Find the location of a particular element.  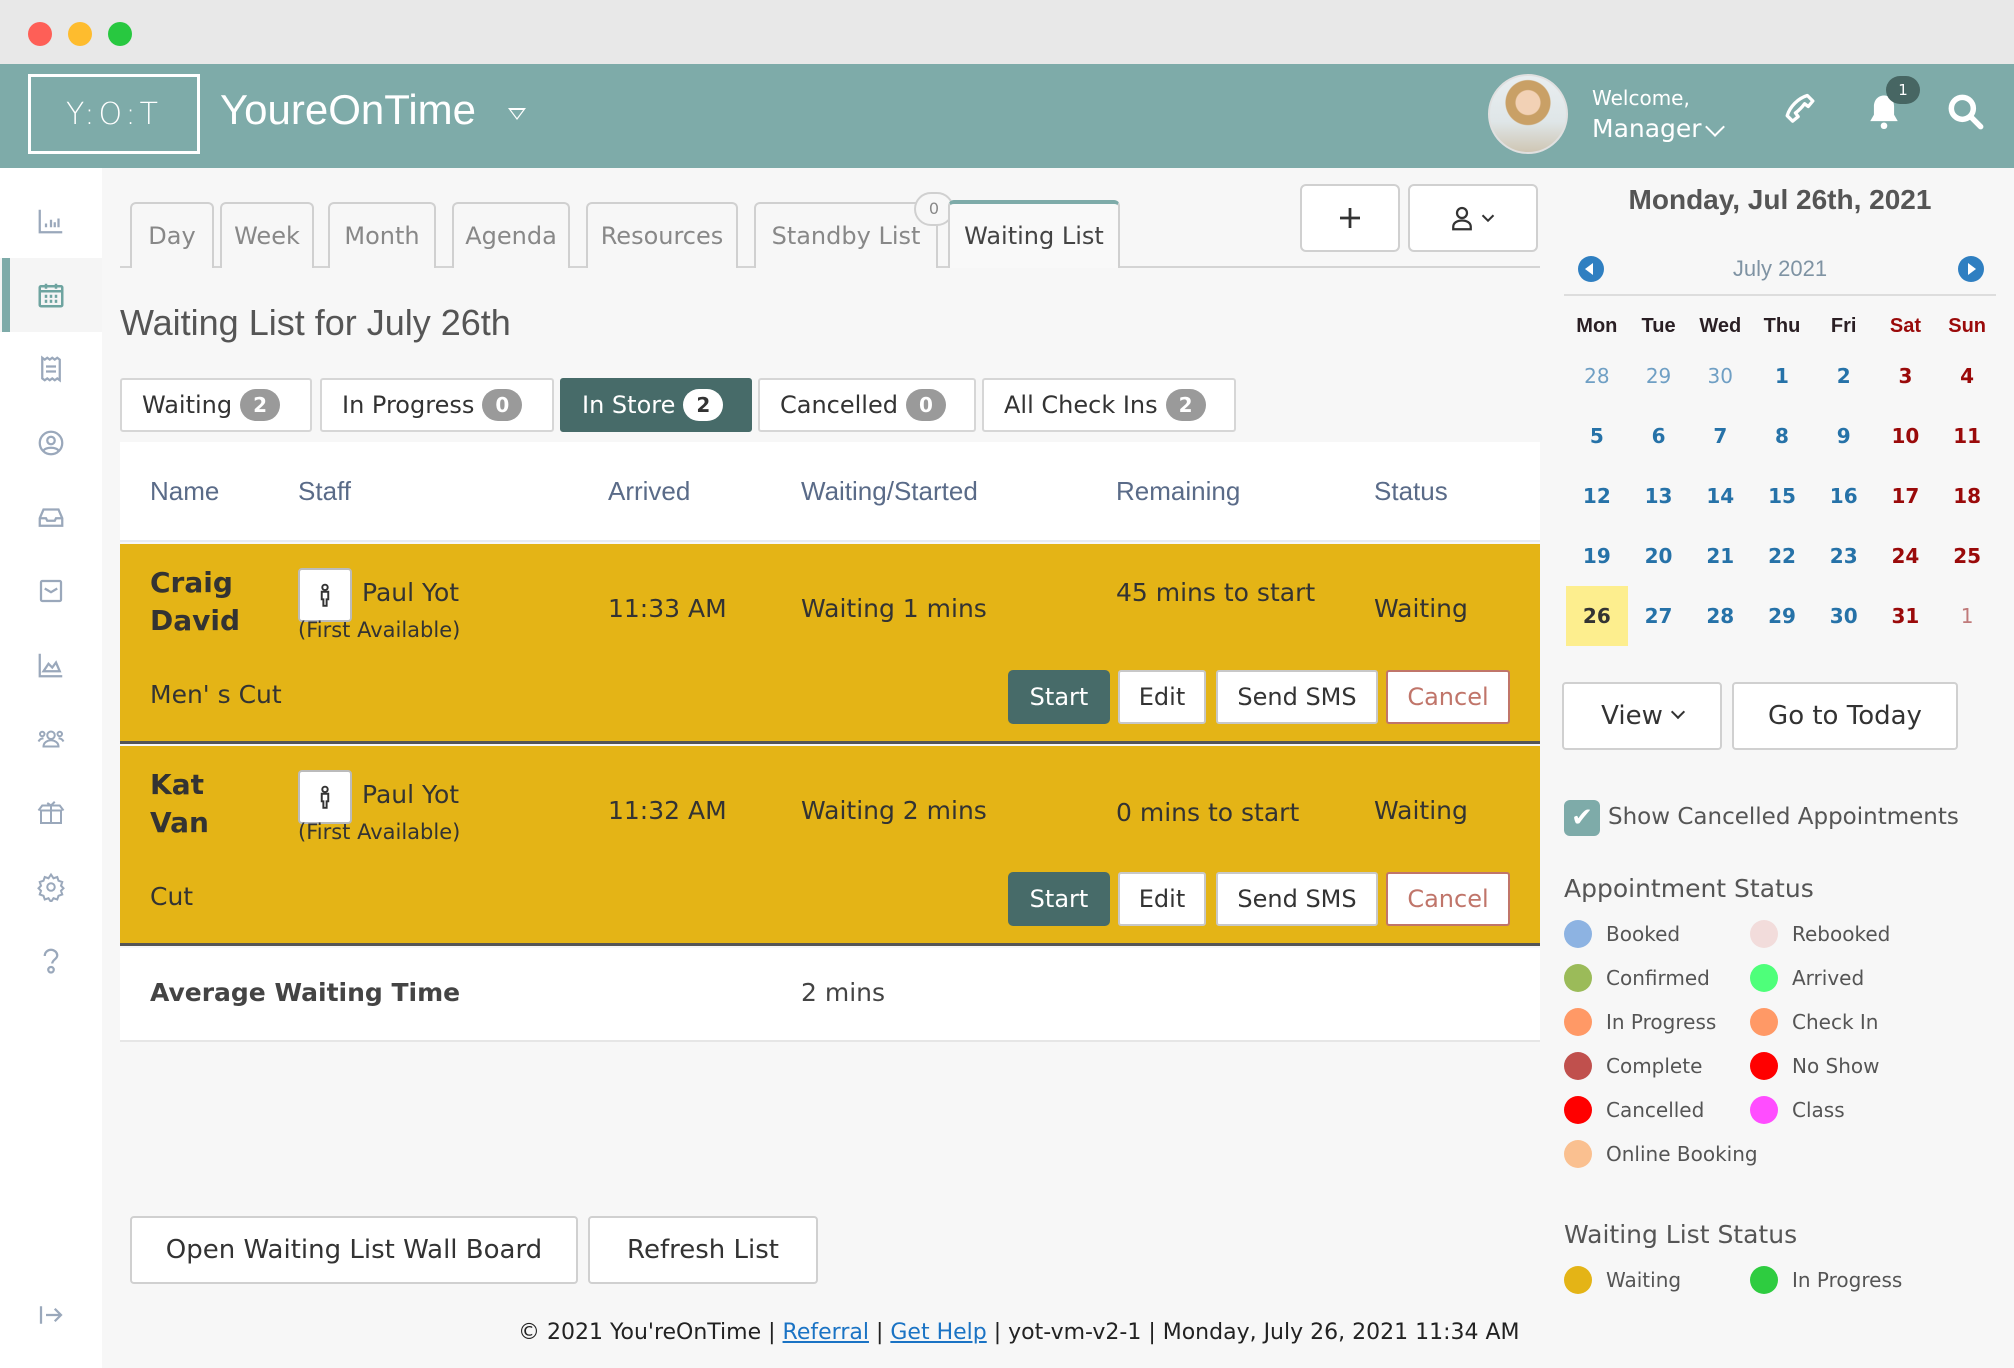

sidebar-item-staff is located at coordinates (51, 739).